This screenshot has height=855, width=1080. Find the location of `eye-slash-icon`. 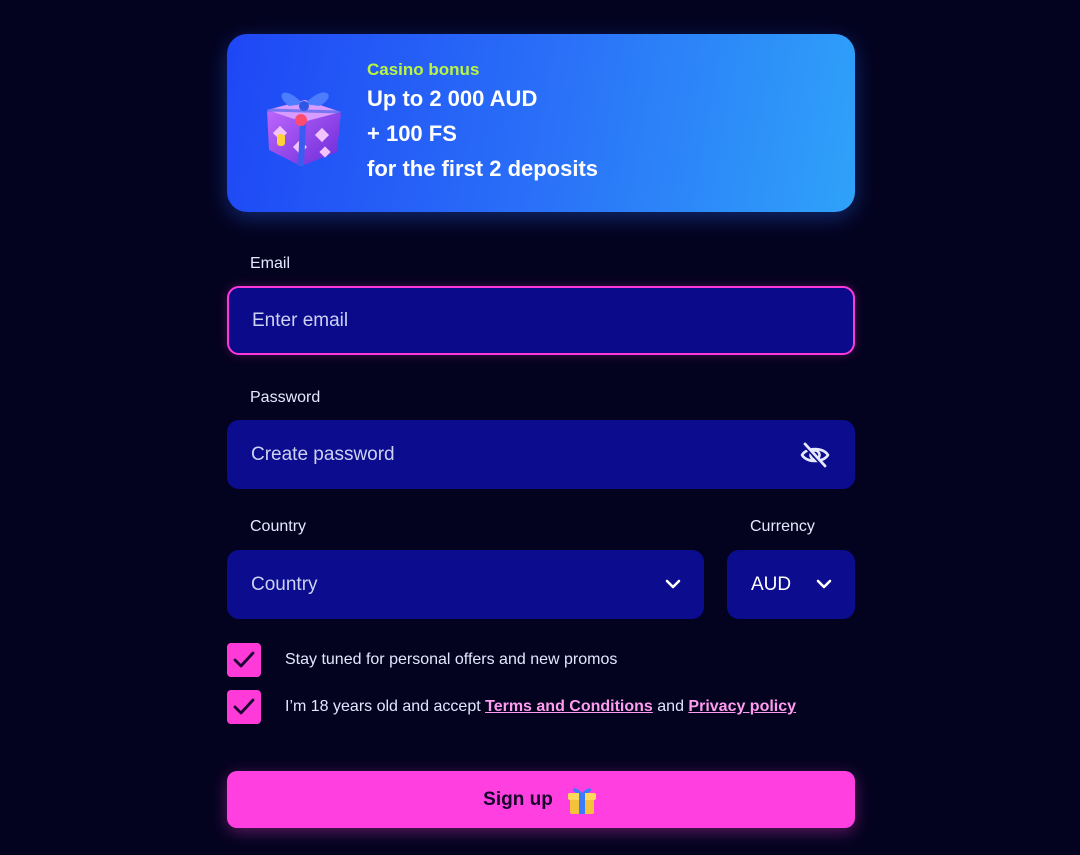

eye-slash-icon is located at coordinates (815, 455).